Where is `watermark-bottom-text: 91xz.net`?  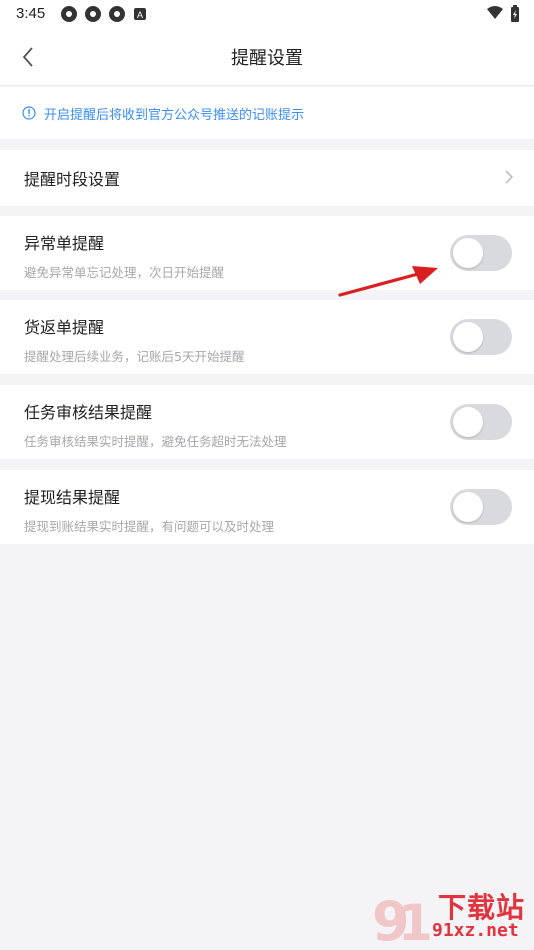 watermark-bottom-text: 91xz.net is located at coordinates (475, 930).